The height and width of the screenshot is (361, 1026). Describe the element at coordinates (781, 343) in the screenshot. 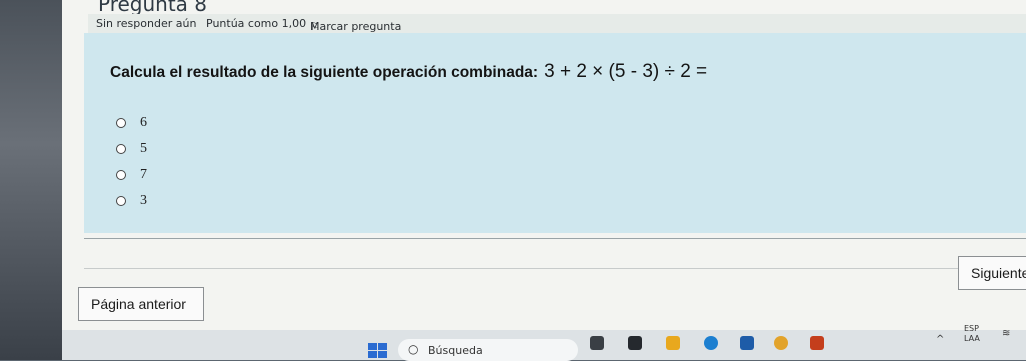

I see `chrome-icon` at that location.